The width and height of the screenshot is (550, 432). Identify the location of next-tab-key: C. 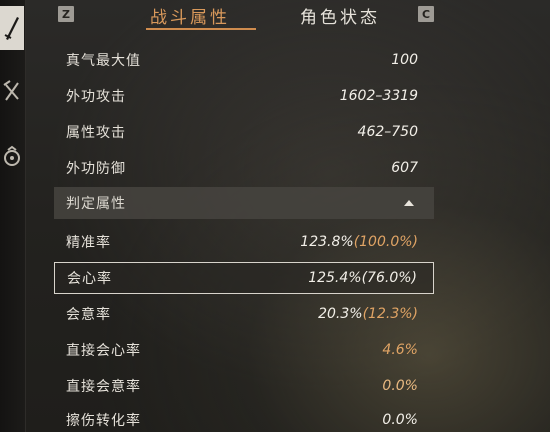
(426, 14).